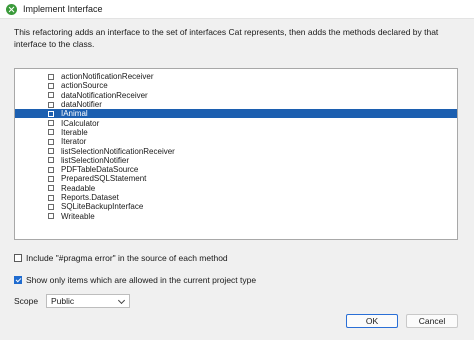  Describe the element at coordinates (372, 321) in the screenshot. I see `ok-button: OK` at that location.